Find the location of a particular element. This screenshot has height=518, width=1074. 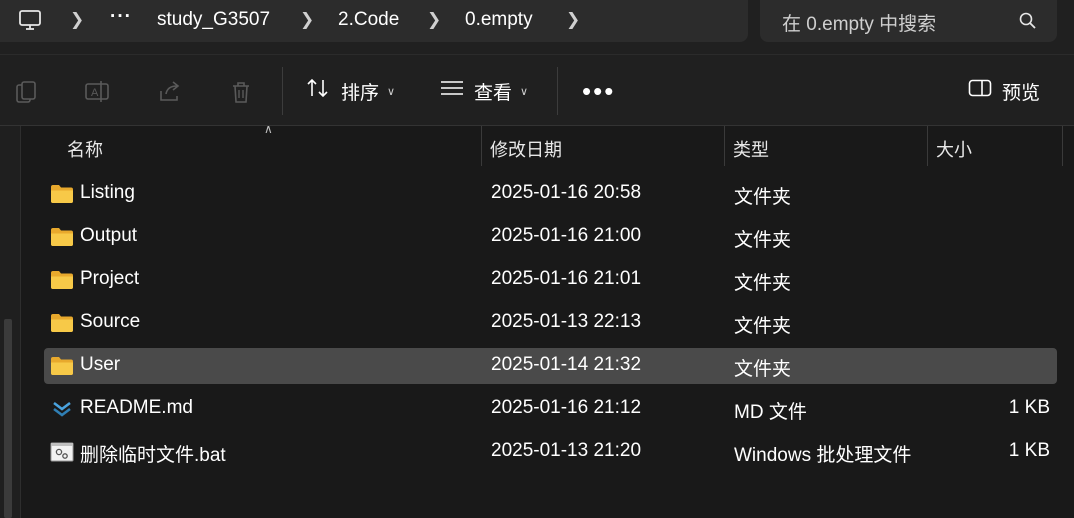

file-name: Output is located at coordinates (109, 235).